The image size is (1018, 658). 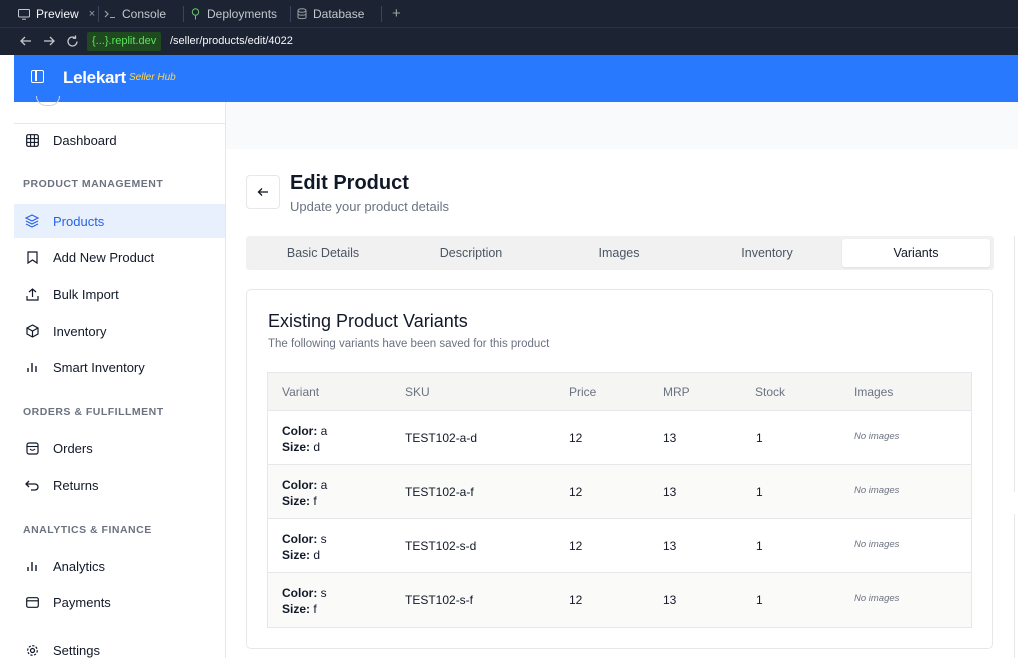 I want to click on sidebar-item-label: Inventory, so click(x=80, y=331).